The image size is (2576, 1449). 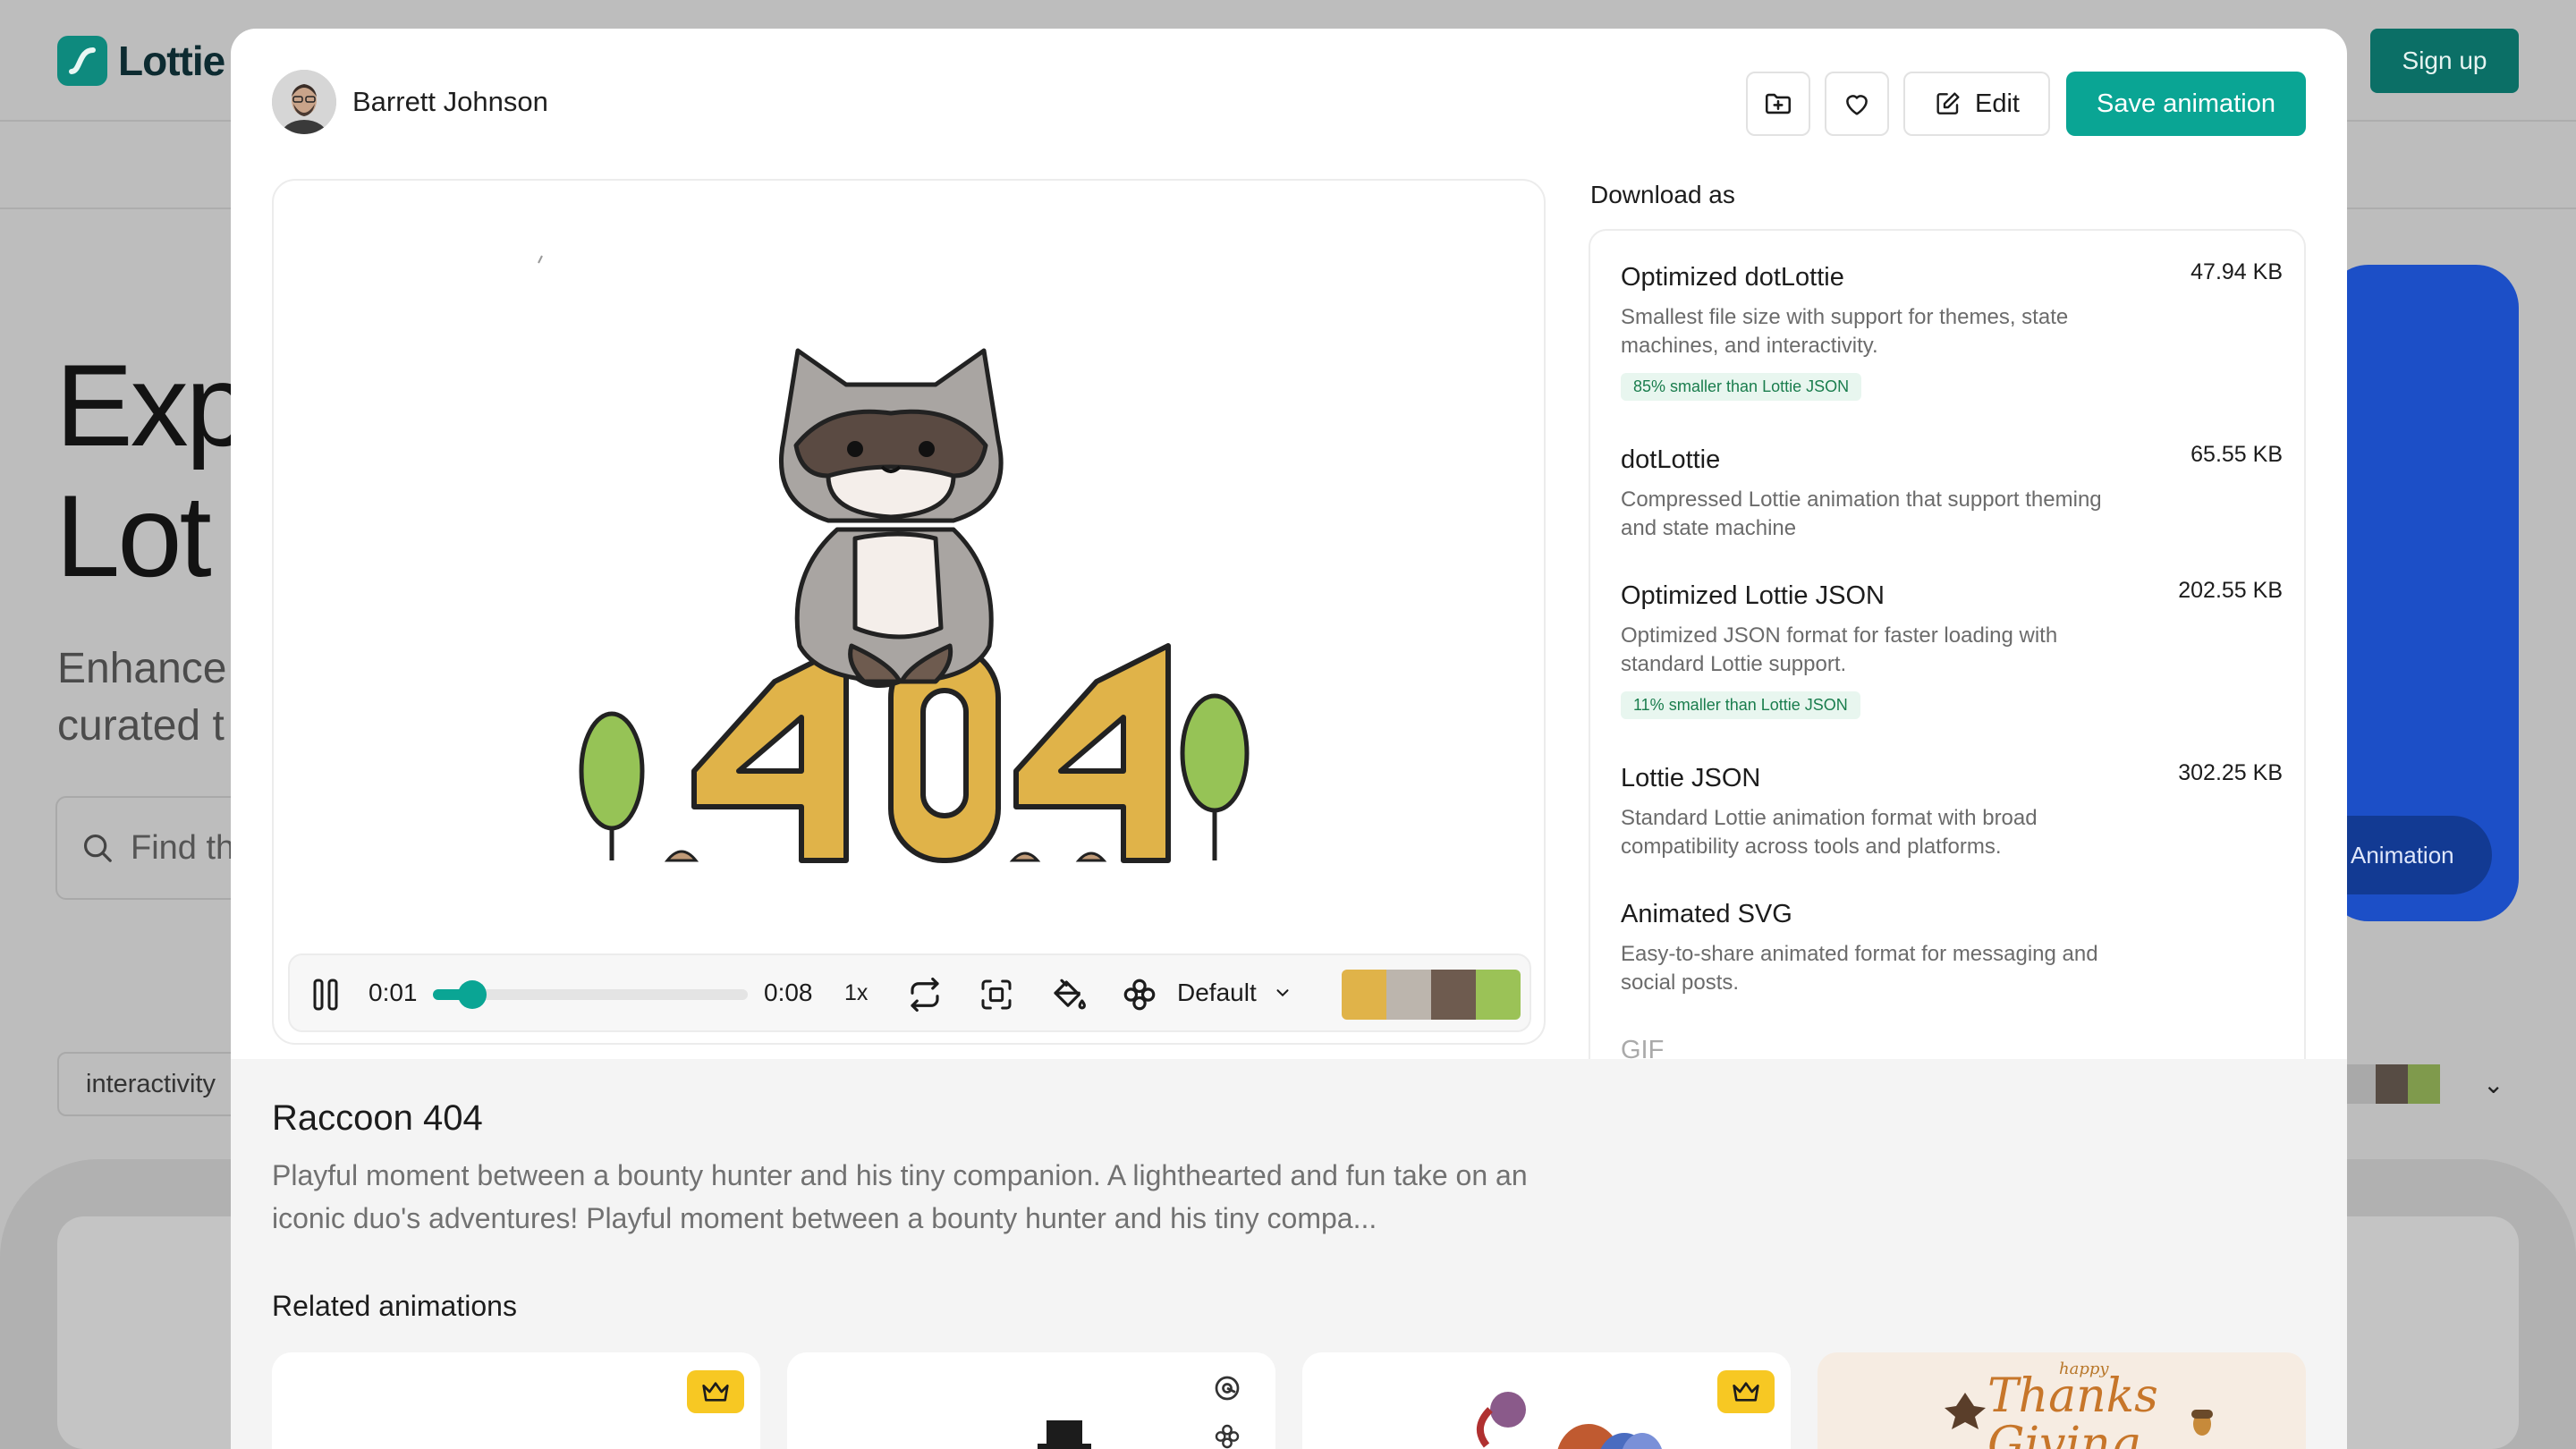 I want to click on download-option-name: Animated SVG, so click(x=1706, y=914).